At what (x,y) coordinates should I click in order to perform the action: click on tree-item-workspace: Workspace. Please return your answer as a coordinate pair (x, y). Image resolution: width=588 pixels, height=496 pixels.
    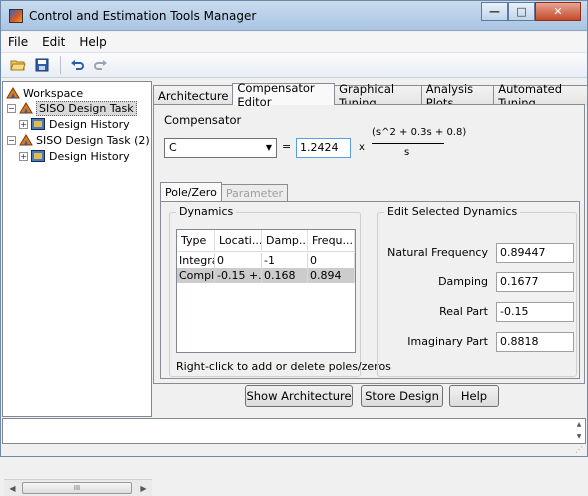
    Looking at the image, I should click on (44, 93).